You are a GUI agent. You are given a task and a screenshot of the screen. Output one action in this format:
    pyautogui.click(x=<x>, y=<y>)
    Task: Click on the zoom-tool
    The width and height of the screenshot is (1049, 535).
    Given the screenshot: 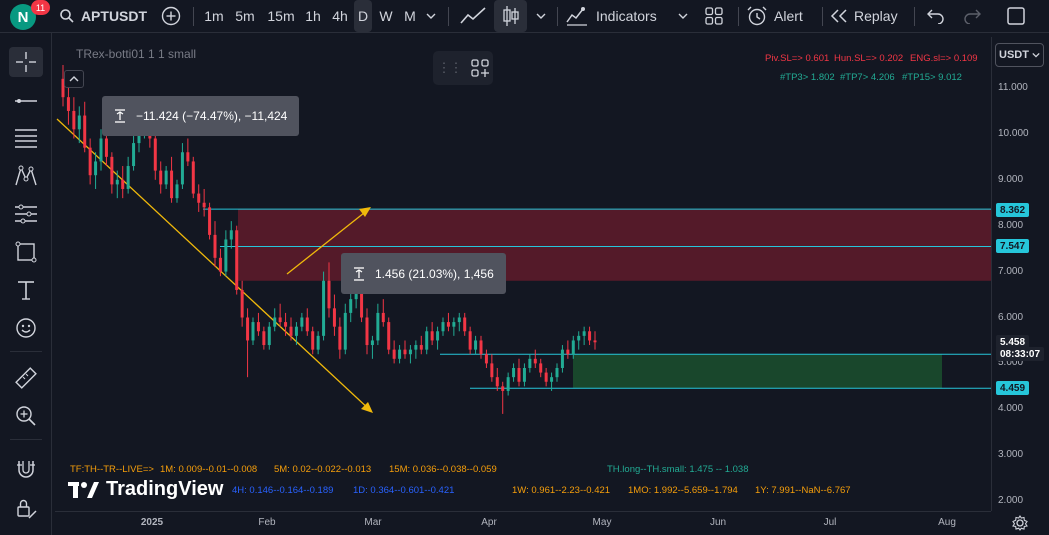 What is the action you would take?
    pyautogui.click(x=26, y=416)
    